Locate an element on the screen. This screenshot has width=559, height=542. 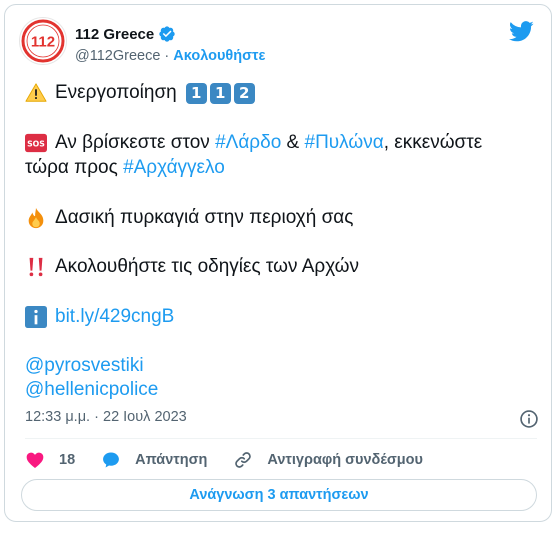
keycap-2: 1 is located at coordinates (220, 93).